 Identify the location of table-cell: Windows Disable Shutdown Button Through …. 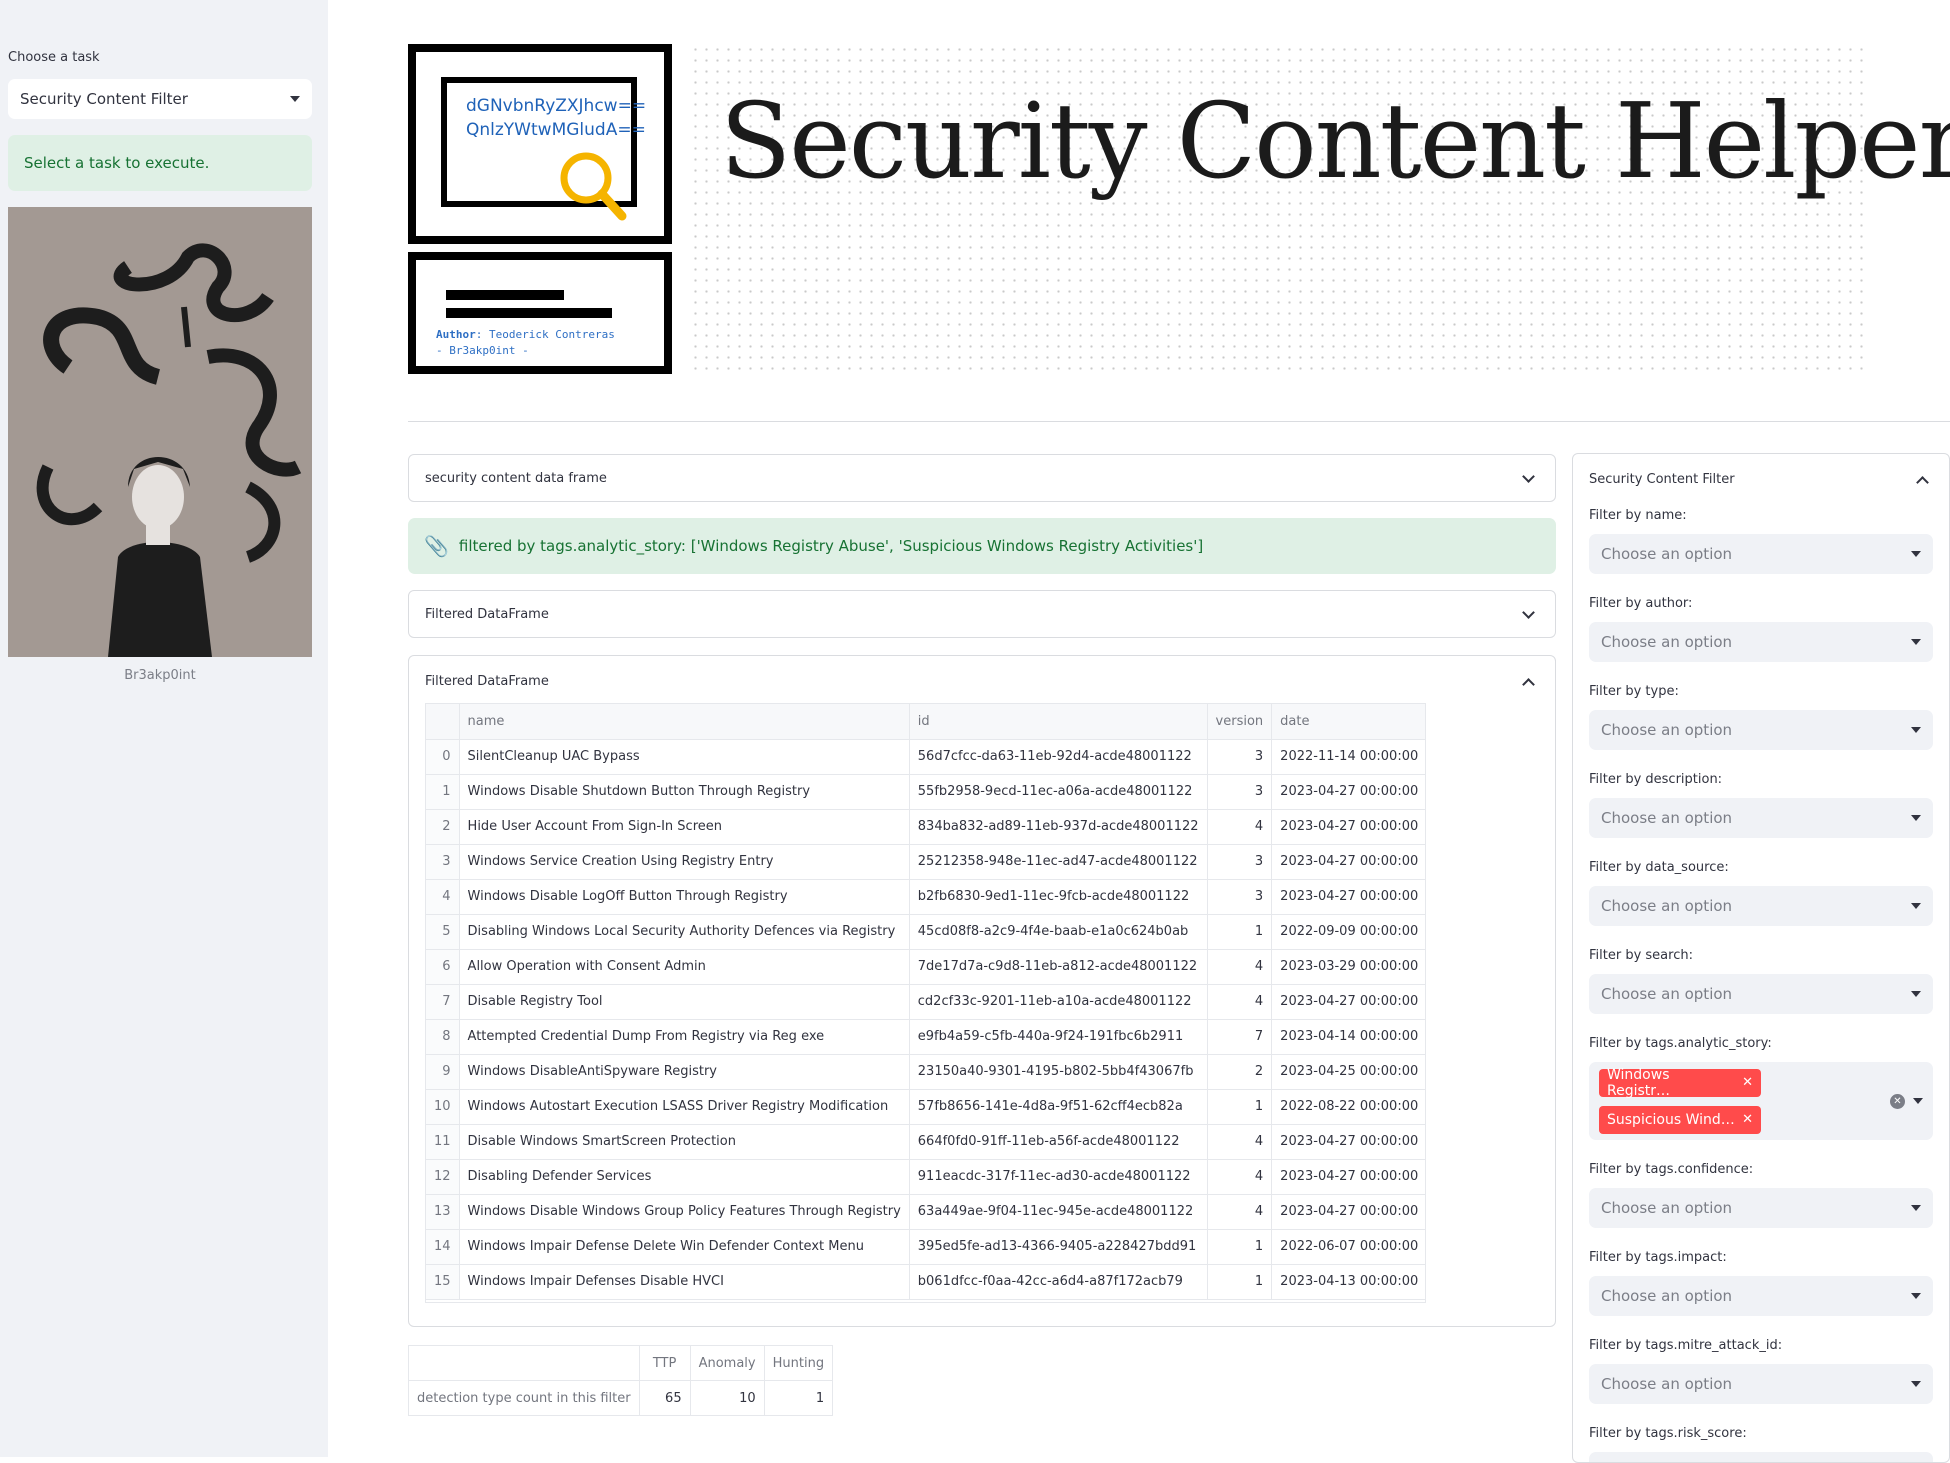
(684, 792).